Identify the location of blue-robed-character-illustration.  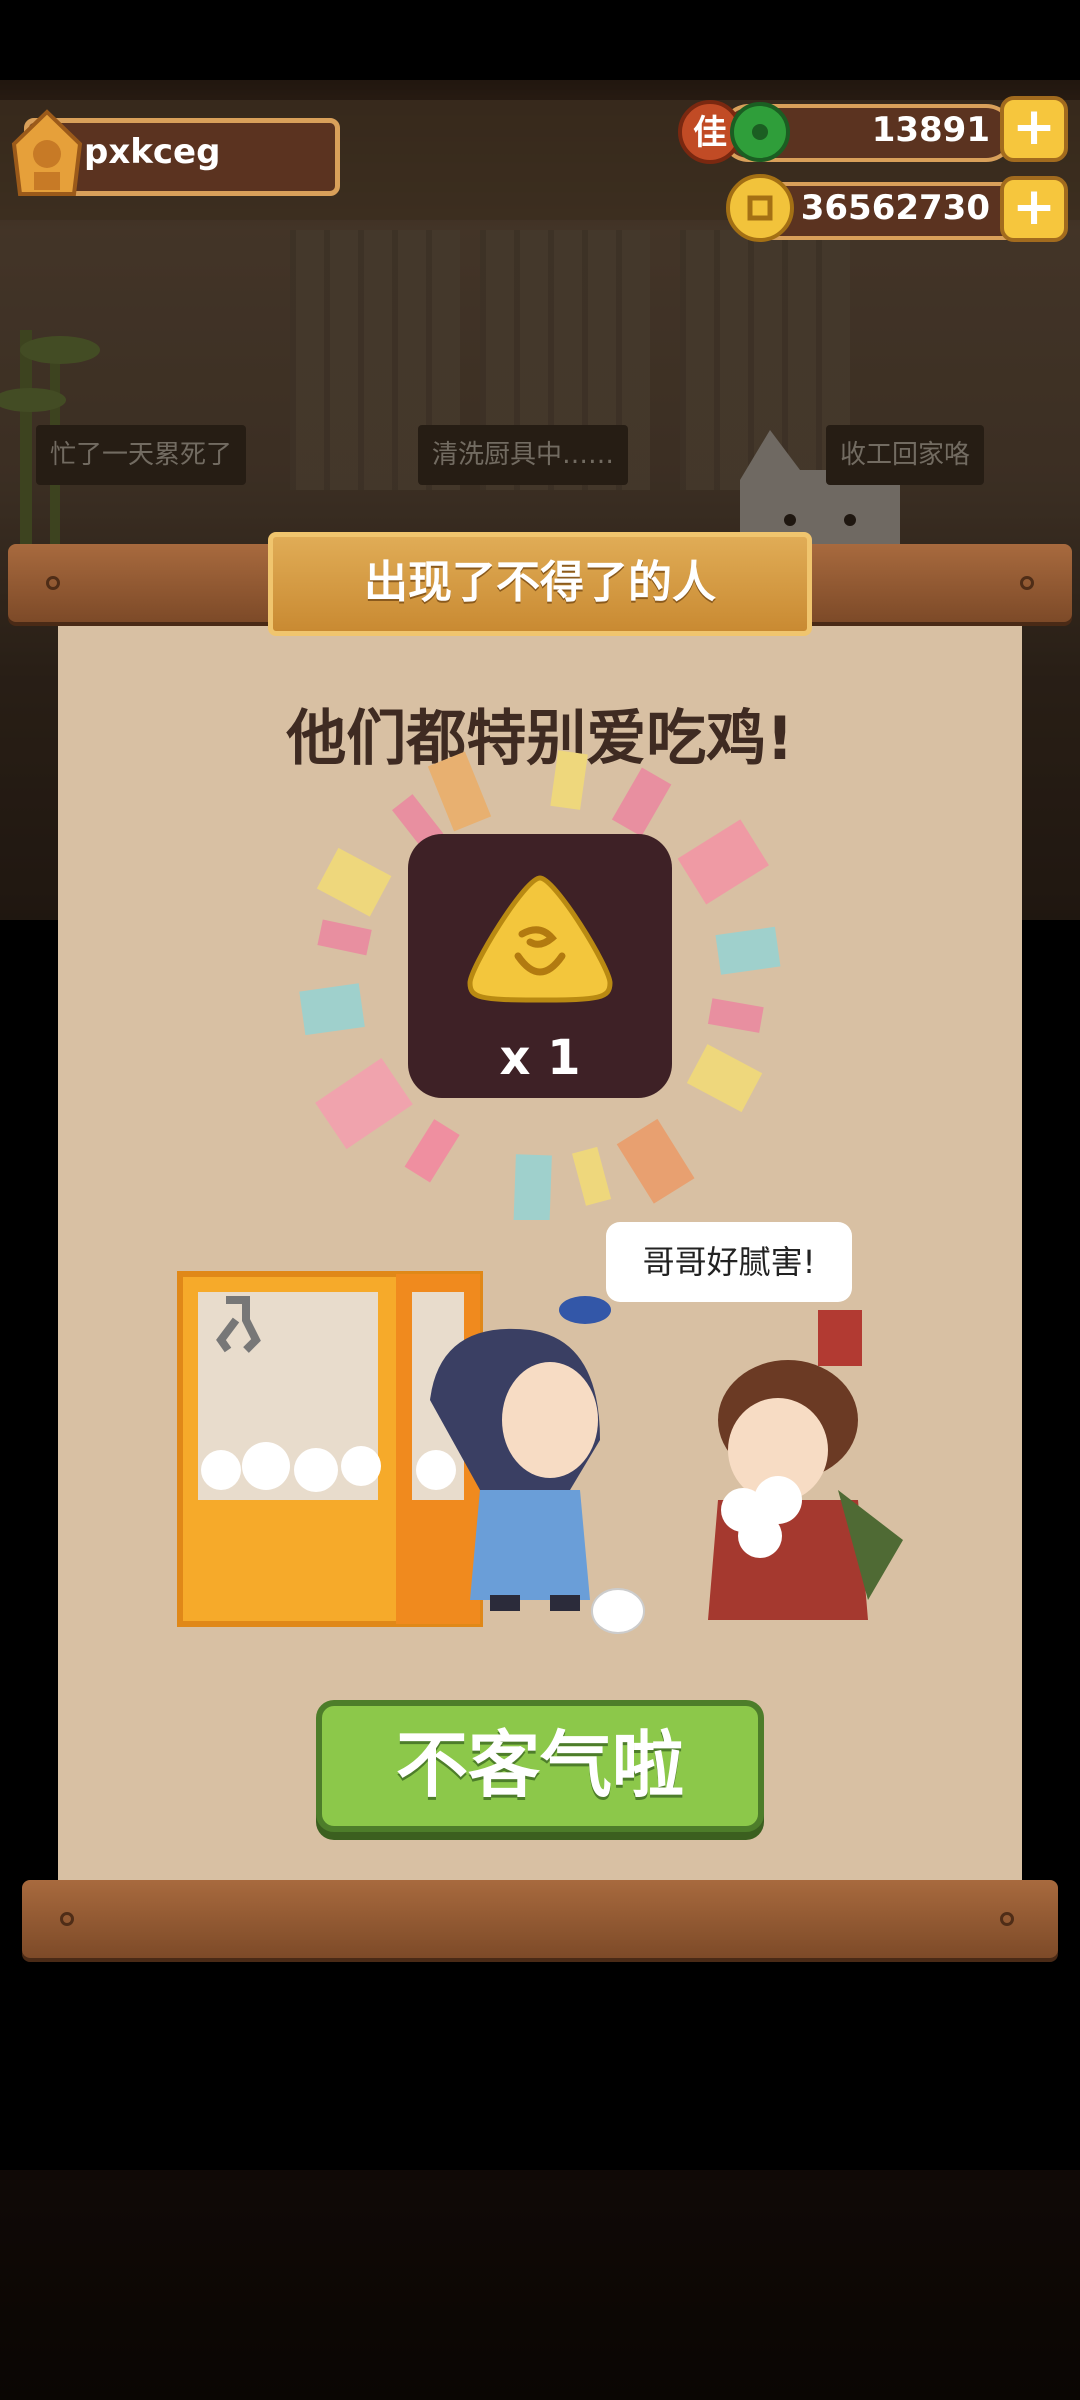
(520, 1453).